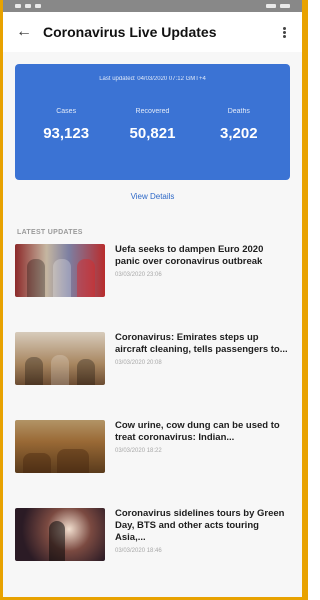  Describe the element at coordinates (138, 363) in the screenshot. I see `news-date: 03/03/2020 20:08` at that location.